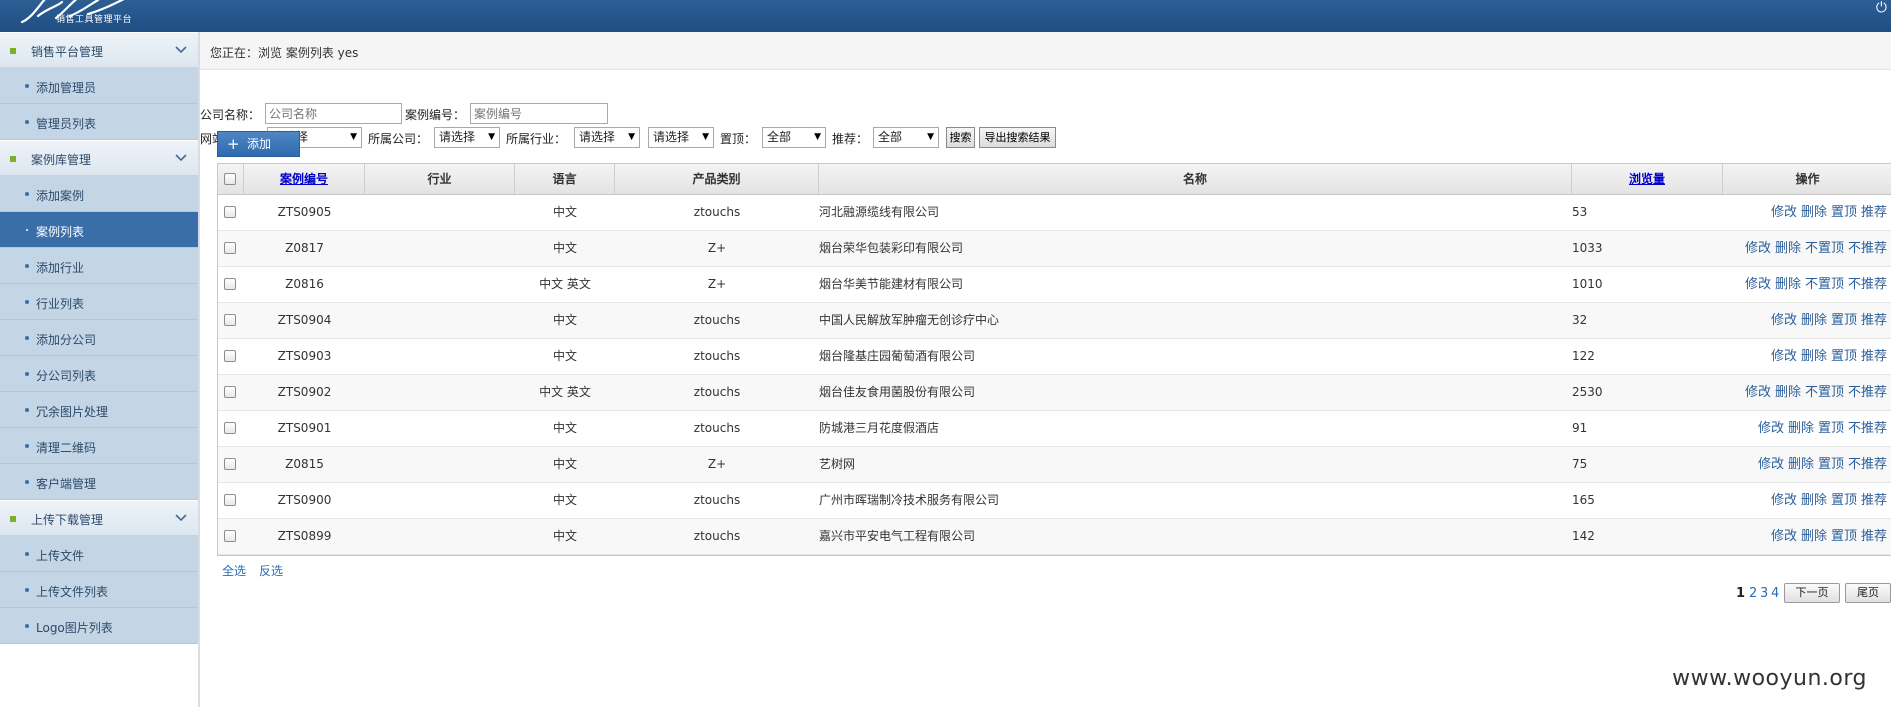  I want to click on branch-select: 请选择 ▼, so click(467, 137).